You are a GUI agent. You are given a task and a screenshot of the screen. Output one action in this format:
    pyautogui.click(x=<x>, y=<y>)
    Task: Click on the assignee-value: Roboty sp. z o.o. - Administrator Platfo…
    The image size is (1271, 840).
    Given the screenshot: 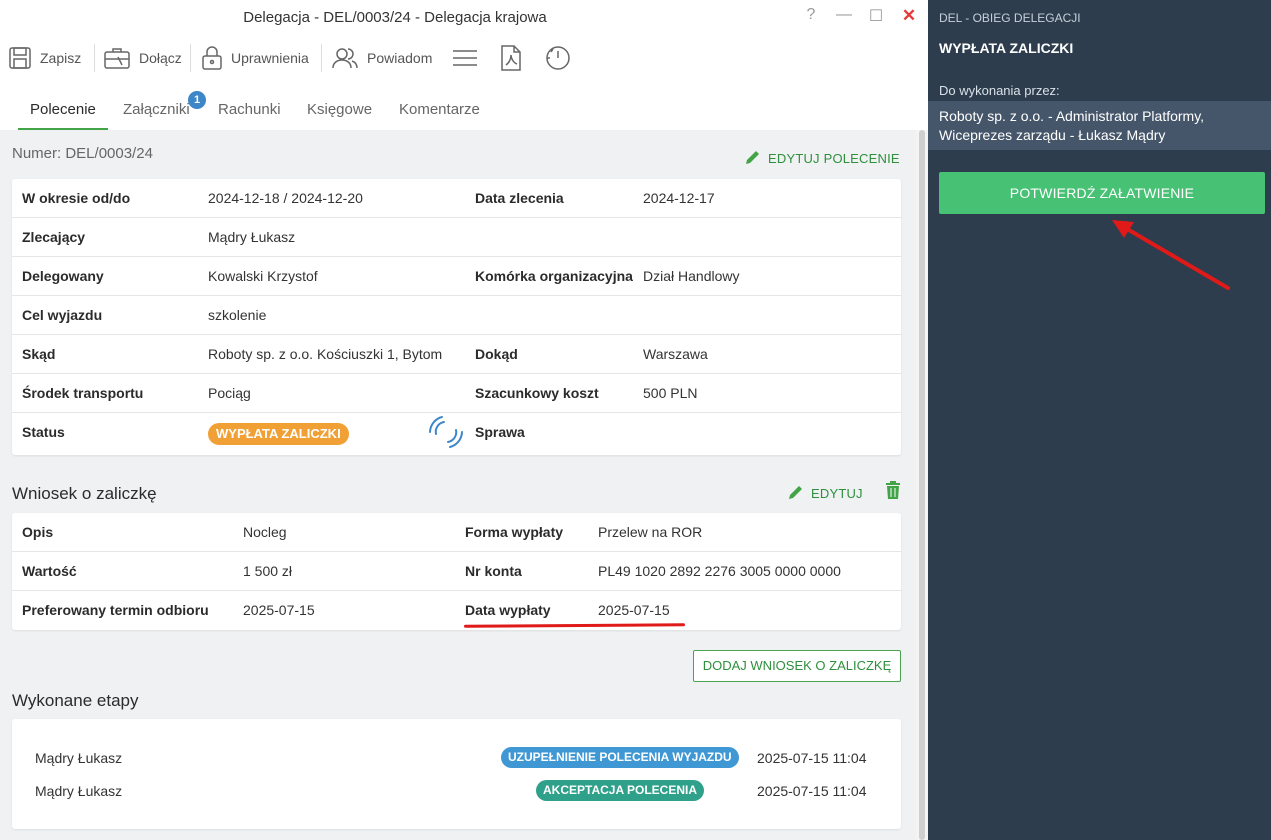 What is the action you would take?
    pyautogui.click(x=1099, y=125)
    